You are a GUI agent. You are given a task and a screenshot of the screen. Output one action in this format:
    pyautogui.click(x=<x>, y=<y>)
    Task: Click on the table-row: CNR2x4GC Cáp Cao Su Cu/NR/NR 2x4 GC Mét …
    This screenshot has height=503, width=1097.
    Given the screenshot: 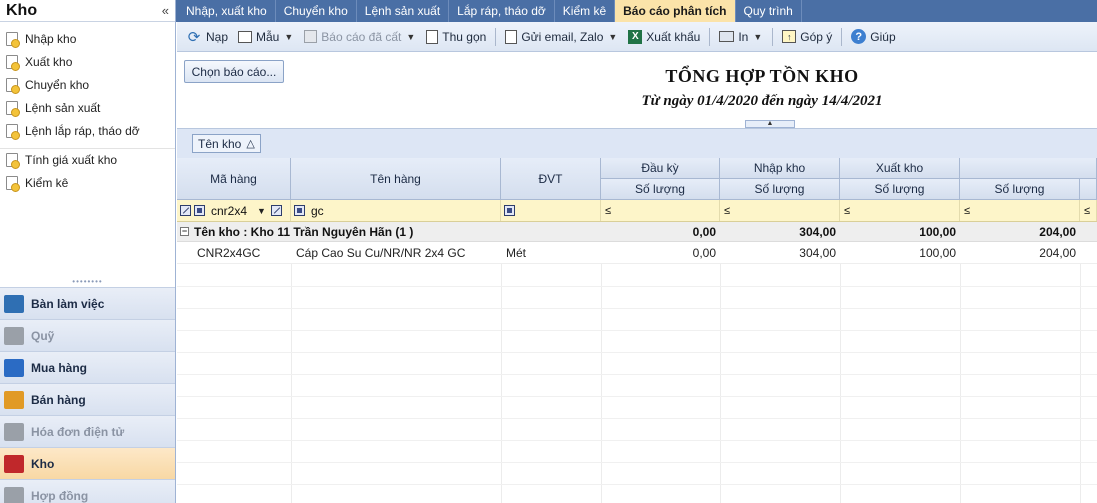 What is the action you would take?
    pyautogui.click(x=637, y=253)
    